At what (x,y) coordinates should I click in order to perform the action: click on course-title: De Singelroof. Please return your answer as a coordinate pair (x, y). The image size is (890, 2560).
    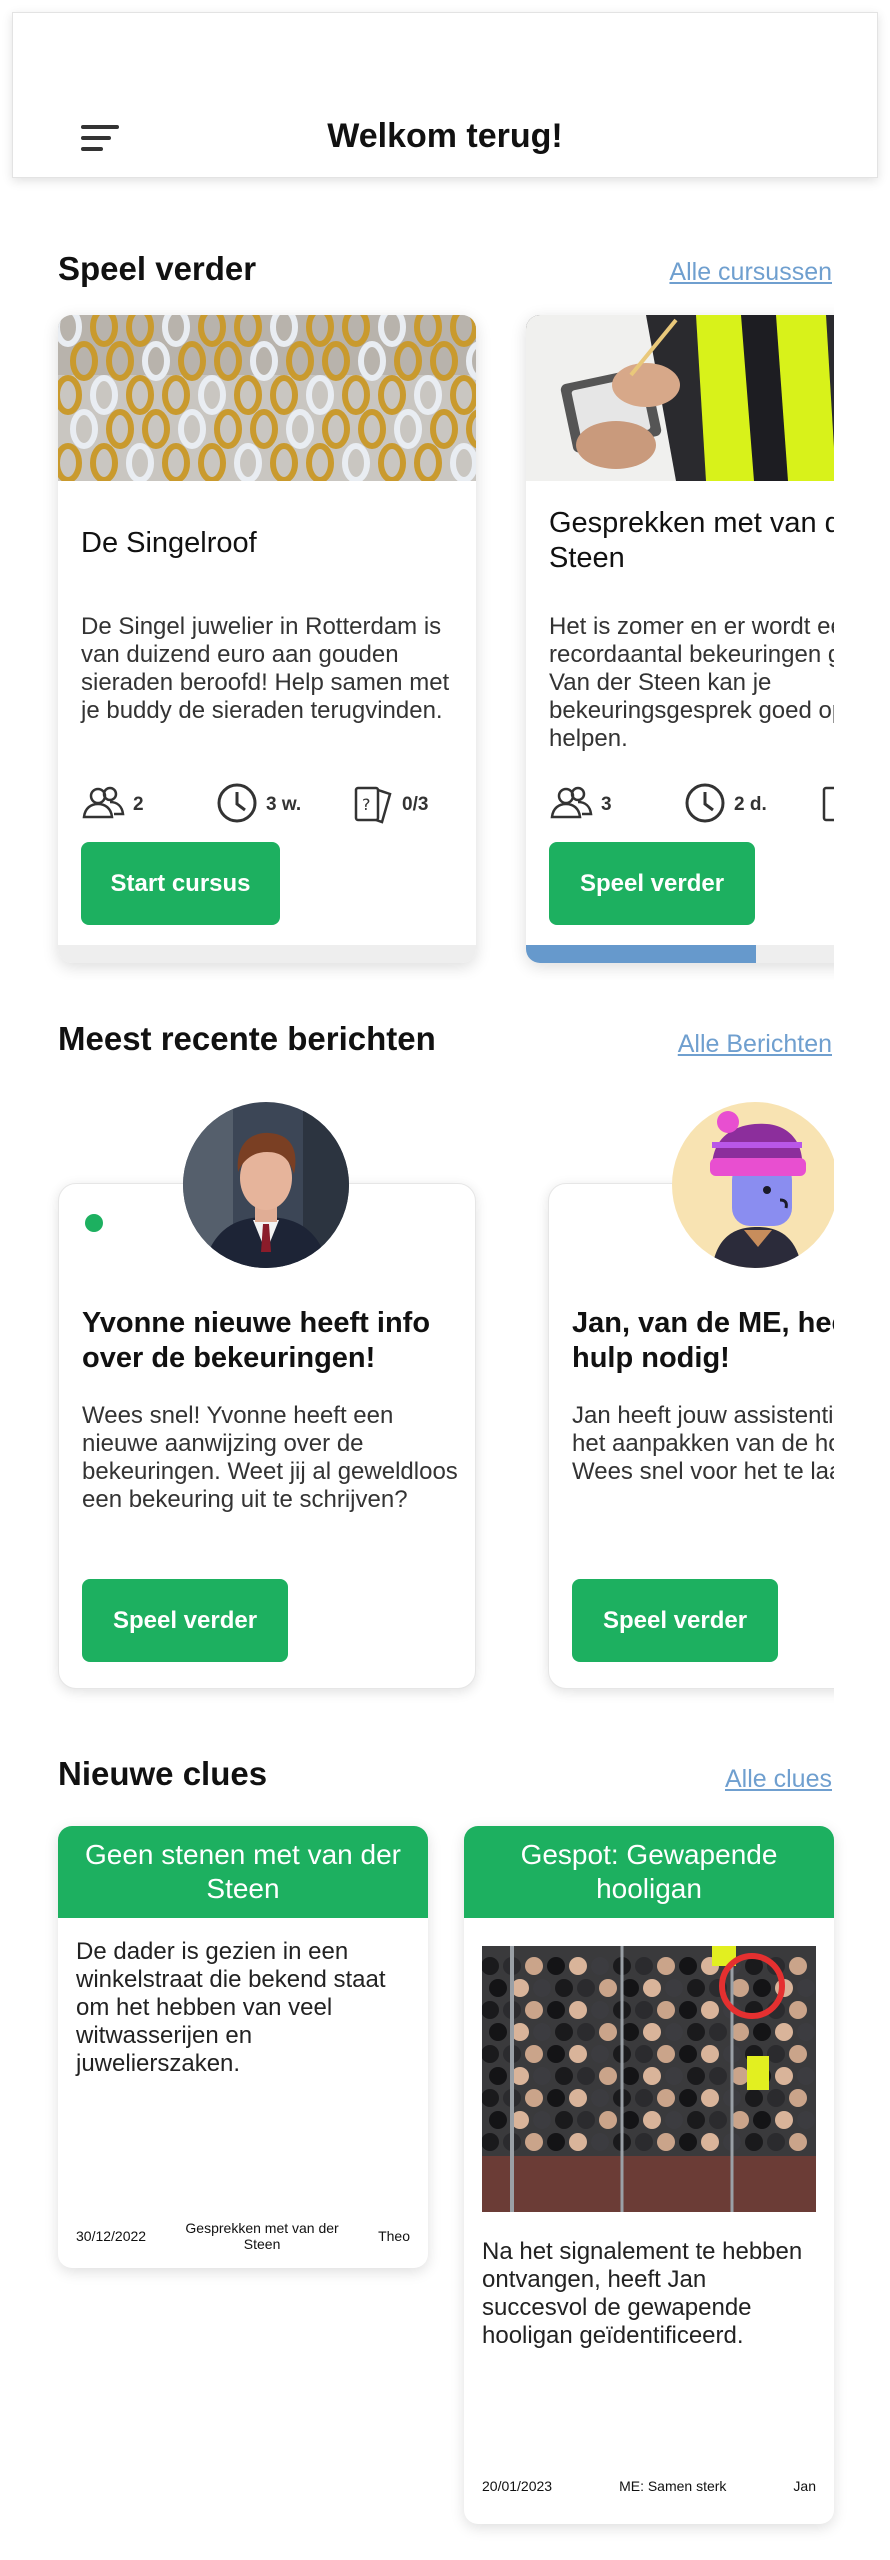
    Looking at the image, I should click on (169, 543).